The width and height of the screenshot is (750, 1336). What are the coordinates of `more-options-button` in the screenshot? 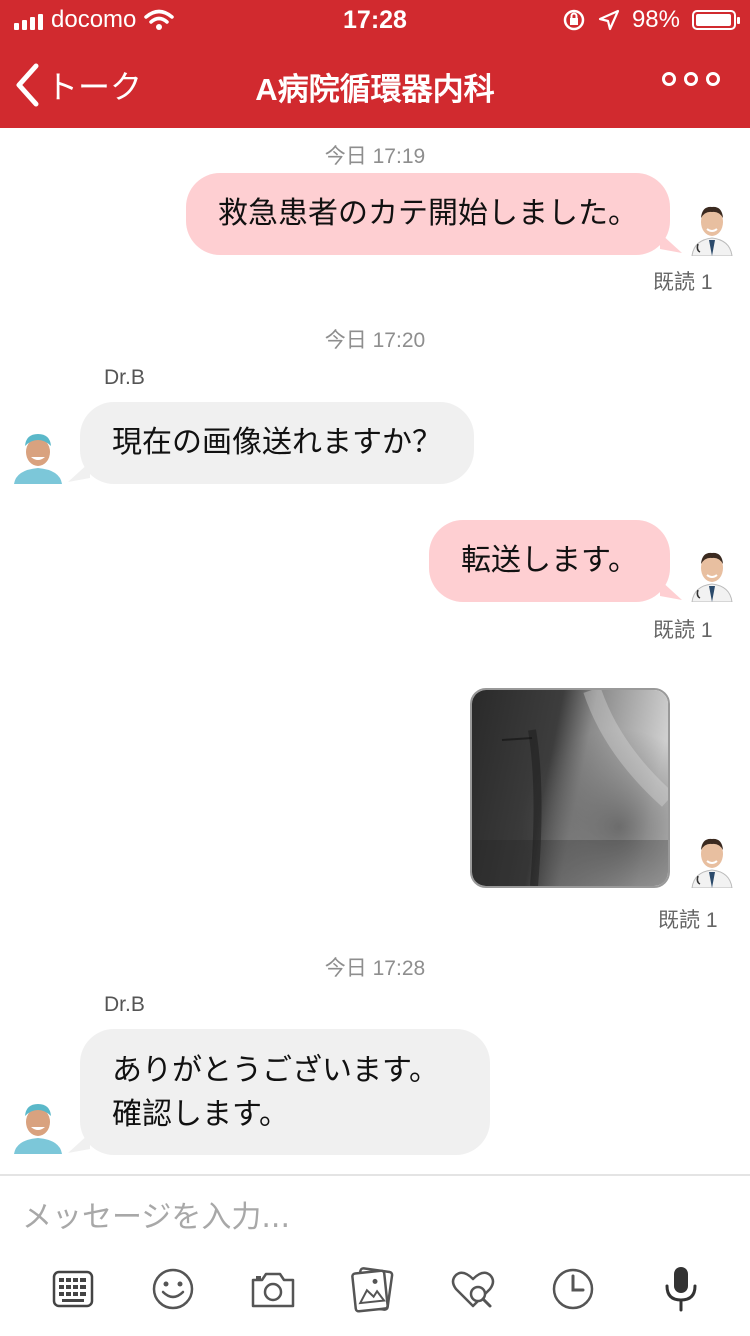 It's located at (691, 79).